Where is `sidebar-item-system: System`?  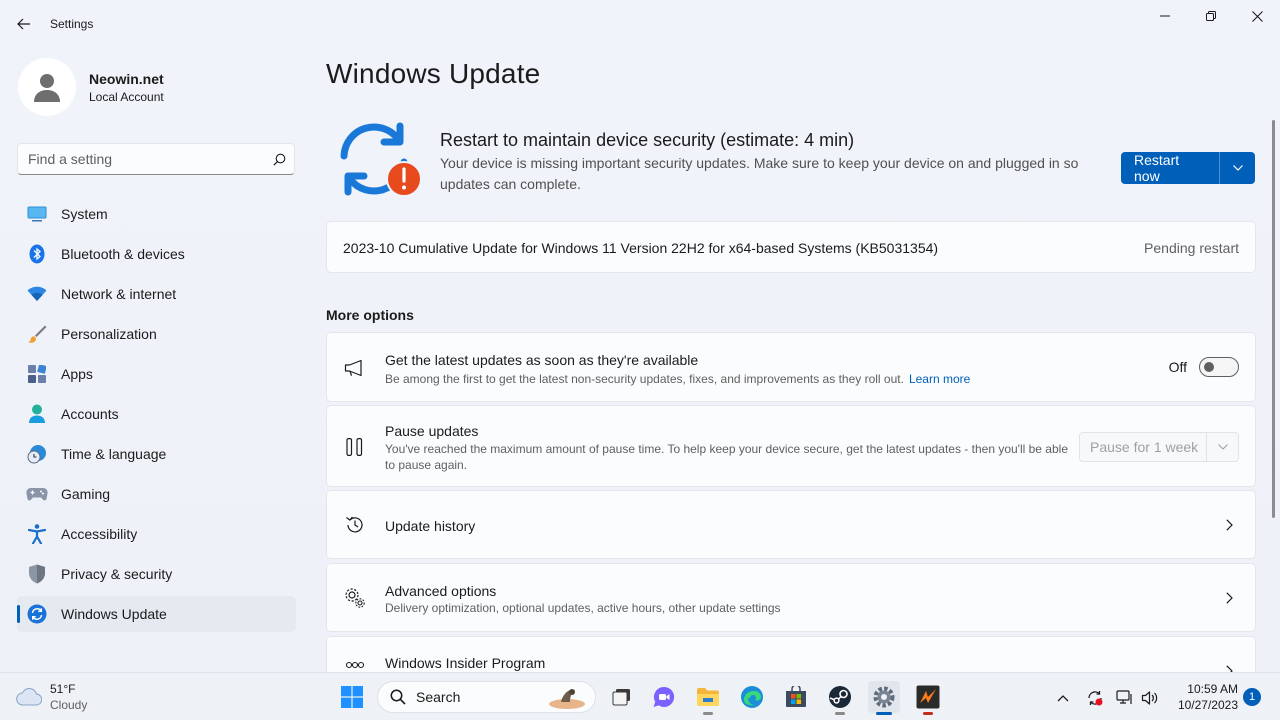
sidebar-item-system: System is located at coordinates (156, 214).